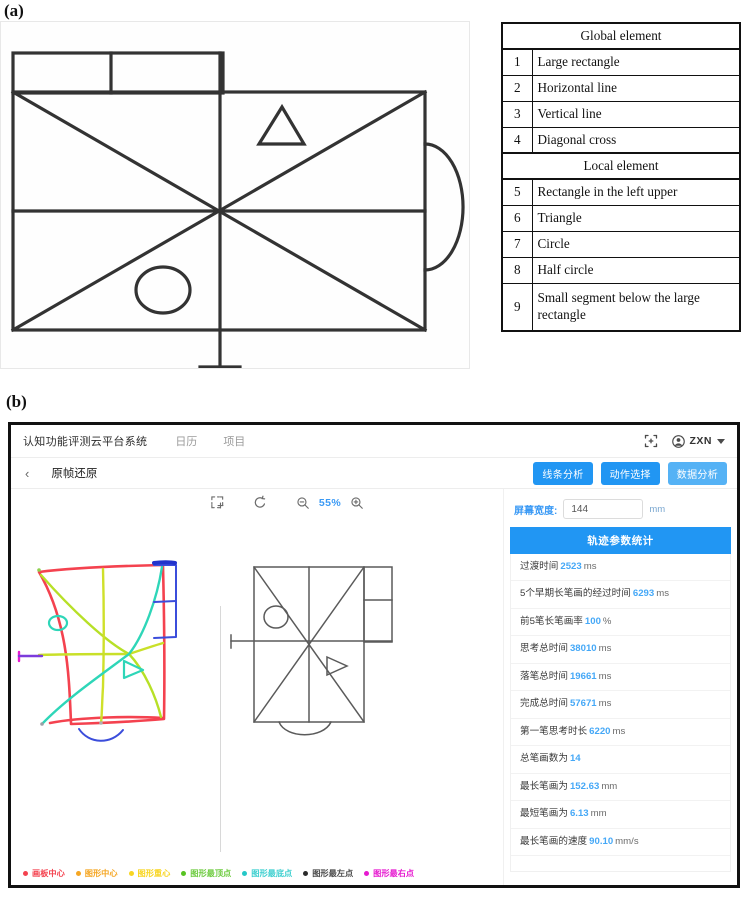  I want to click on fullscreen-icon, so click(651, 441).